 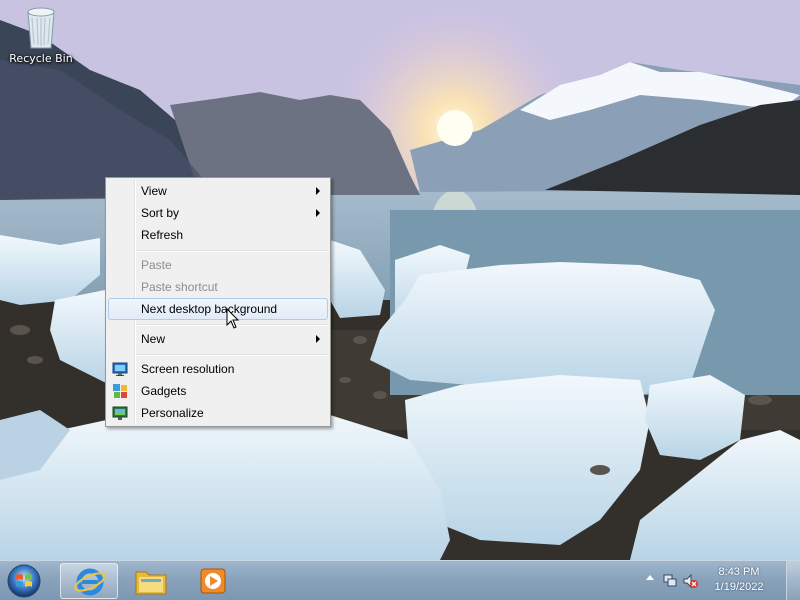 What do you see at coordinates (650, 577) in the screenshot?
I see `show-hidden-icons-arrow-icon` at bounding box center [650, 577].